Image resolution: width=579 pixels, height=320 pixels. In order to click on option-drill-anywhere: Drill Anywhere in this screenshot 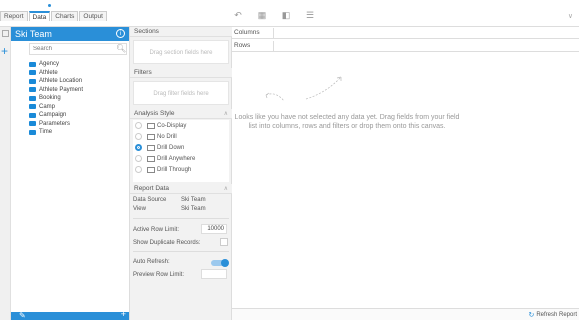, I will do `click(181, 158)`.